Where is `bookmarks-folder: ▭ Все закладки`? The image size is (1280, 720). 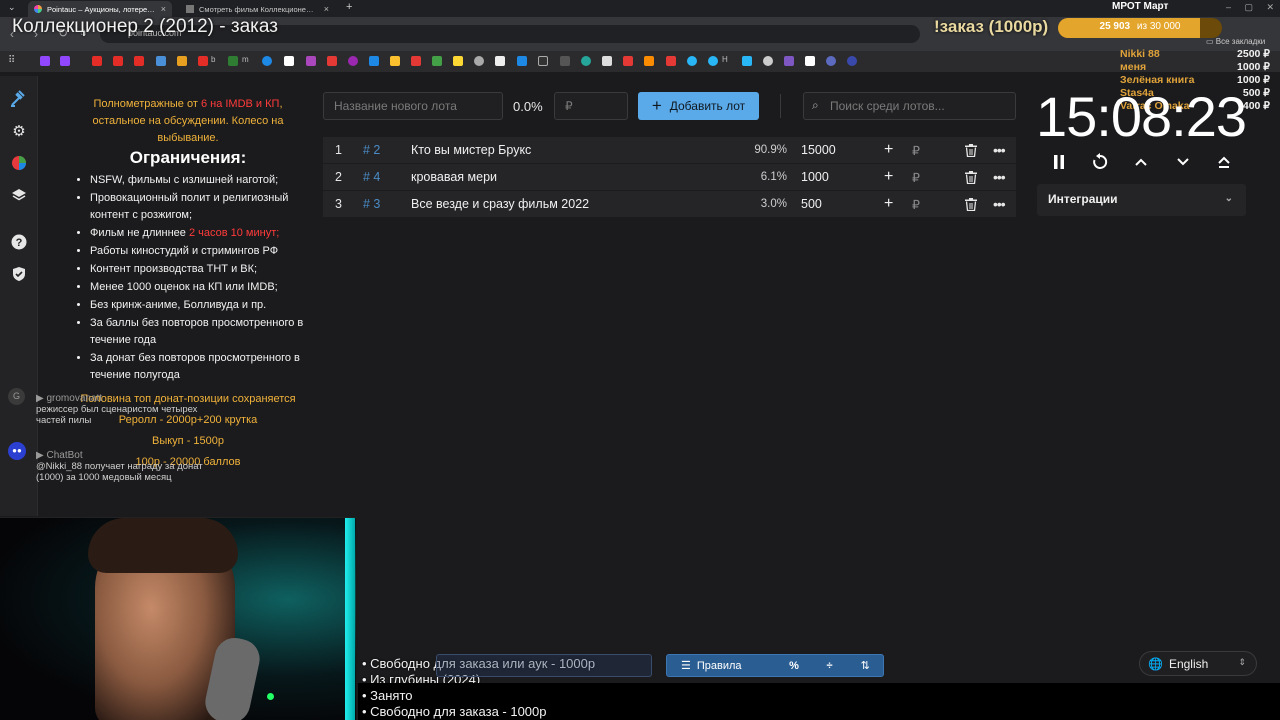 bookmarks-folder: ▭ Все закладки is located at coordinates (1235, 41).